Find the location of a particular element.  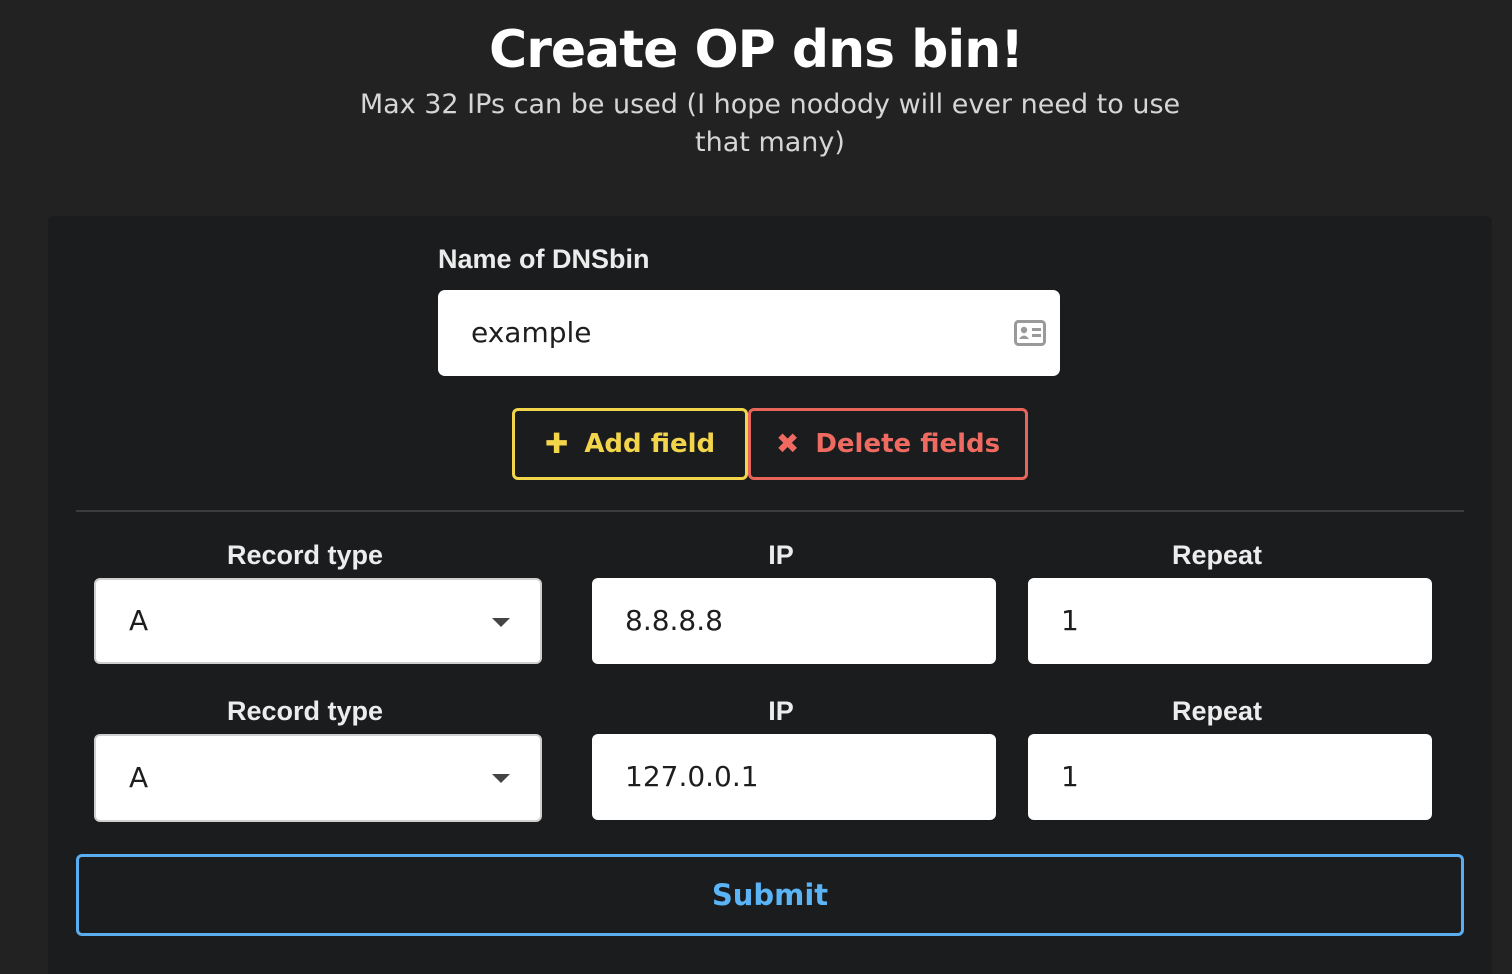

delete-fields-label: Delete fields is located at coordinates (908, 444).